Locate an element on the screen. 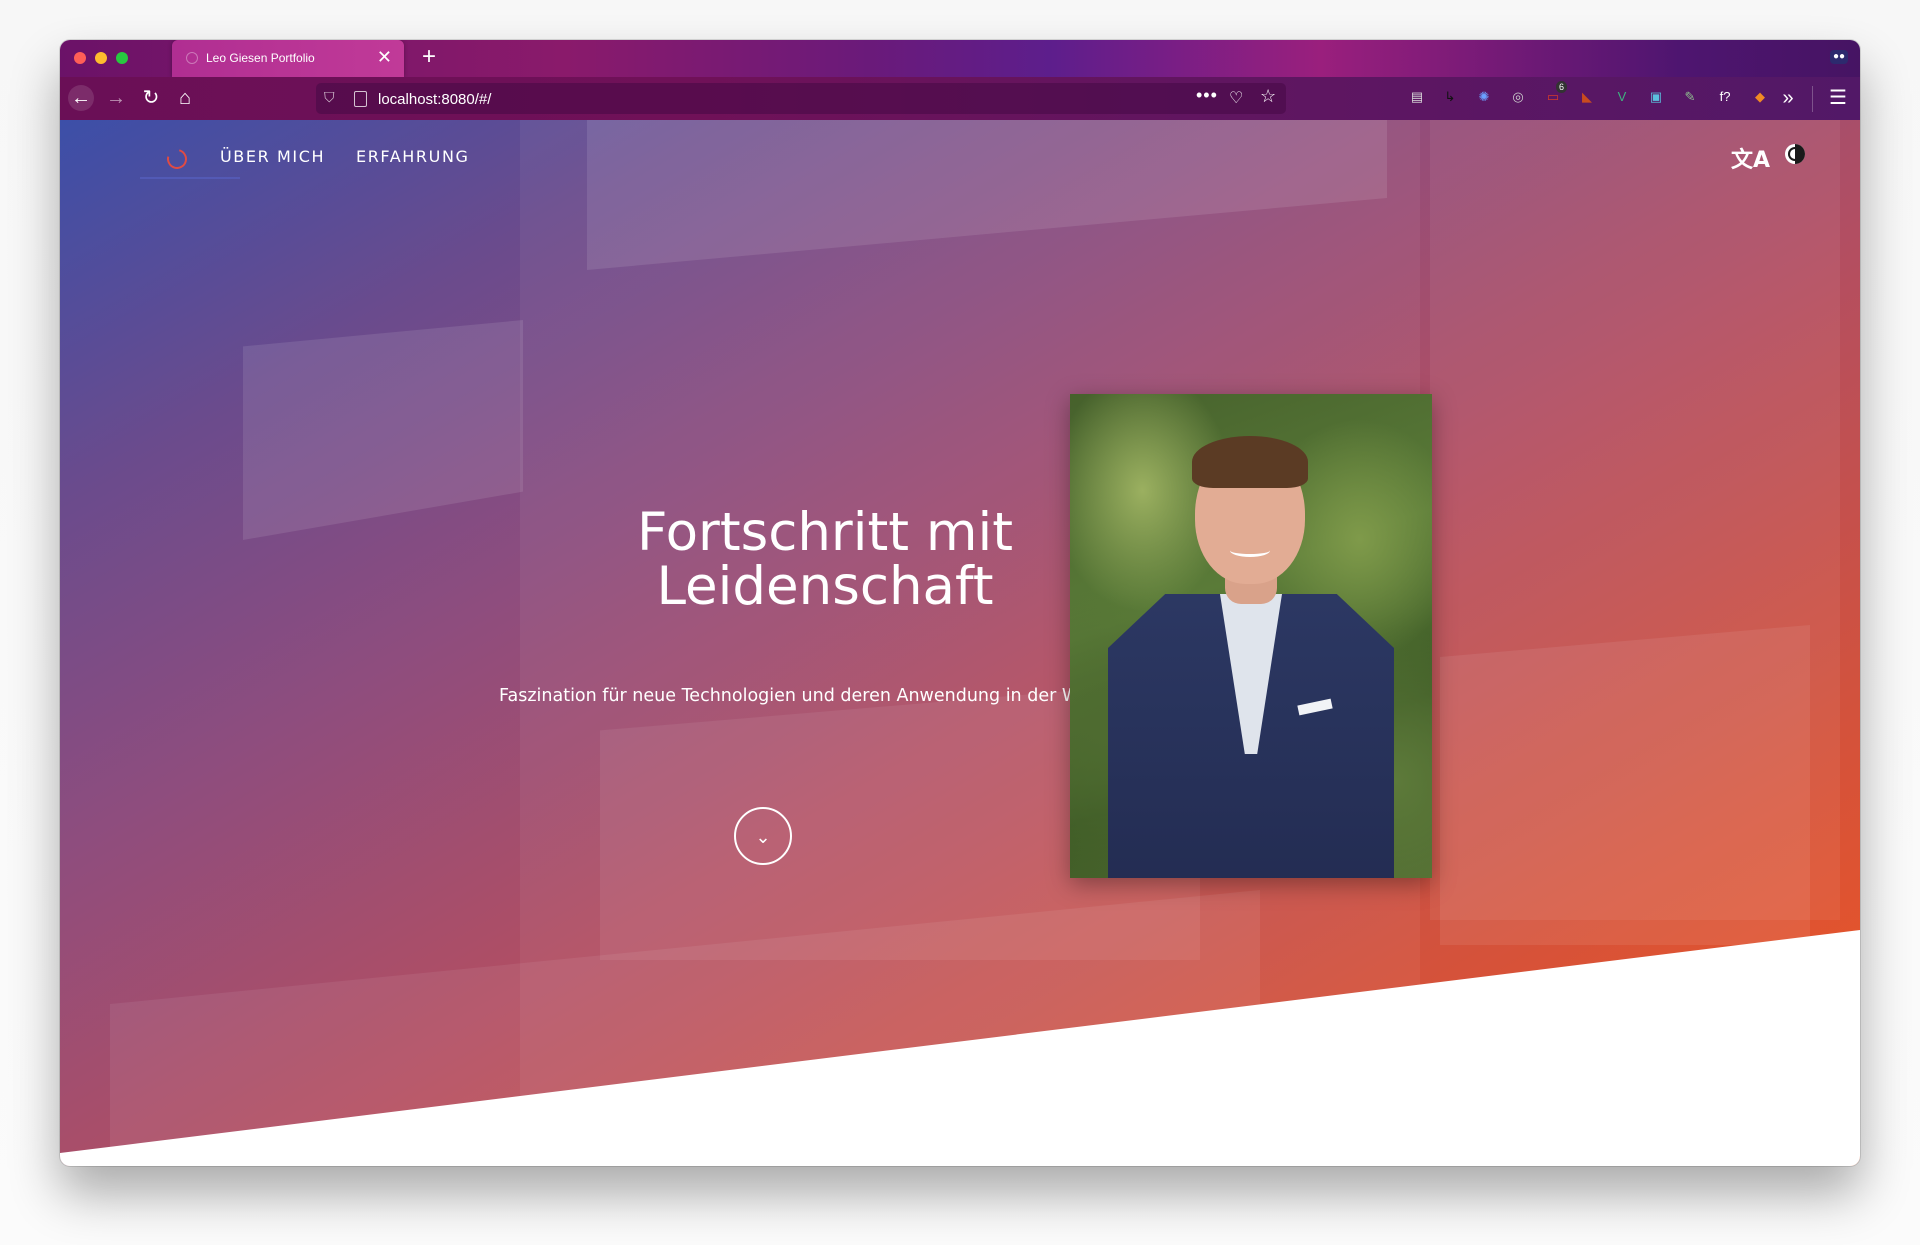 The height and width of the screenshot is (1245, 1920). toolbar-divider is located at coordinates (1812, 99).